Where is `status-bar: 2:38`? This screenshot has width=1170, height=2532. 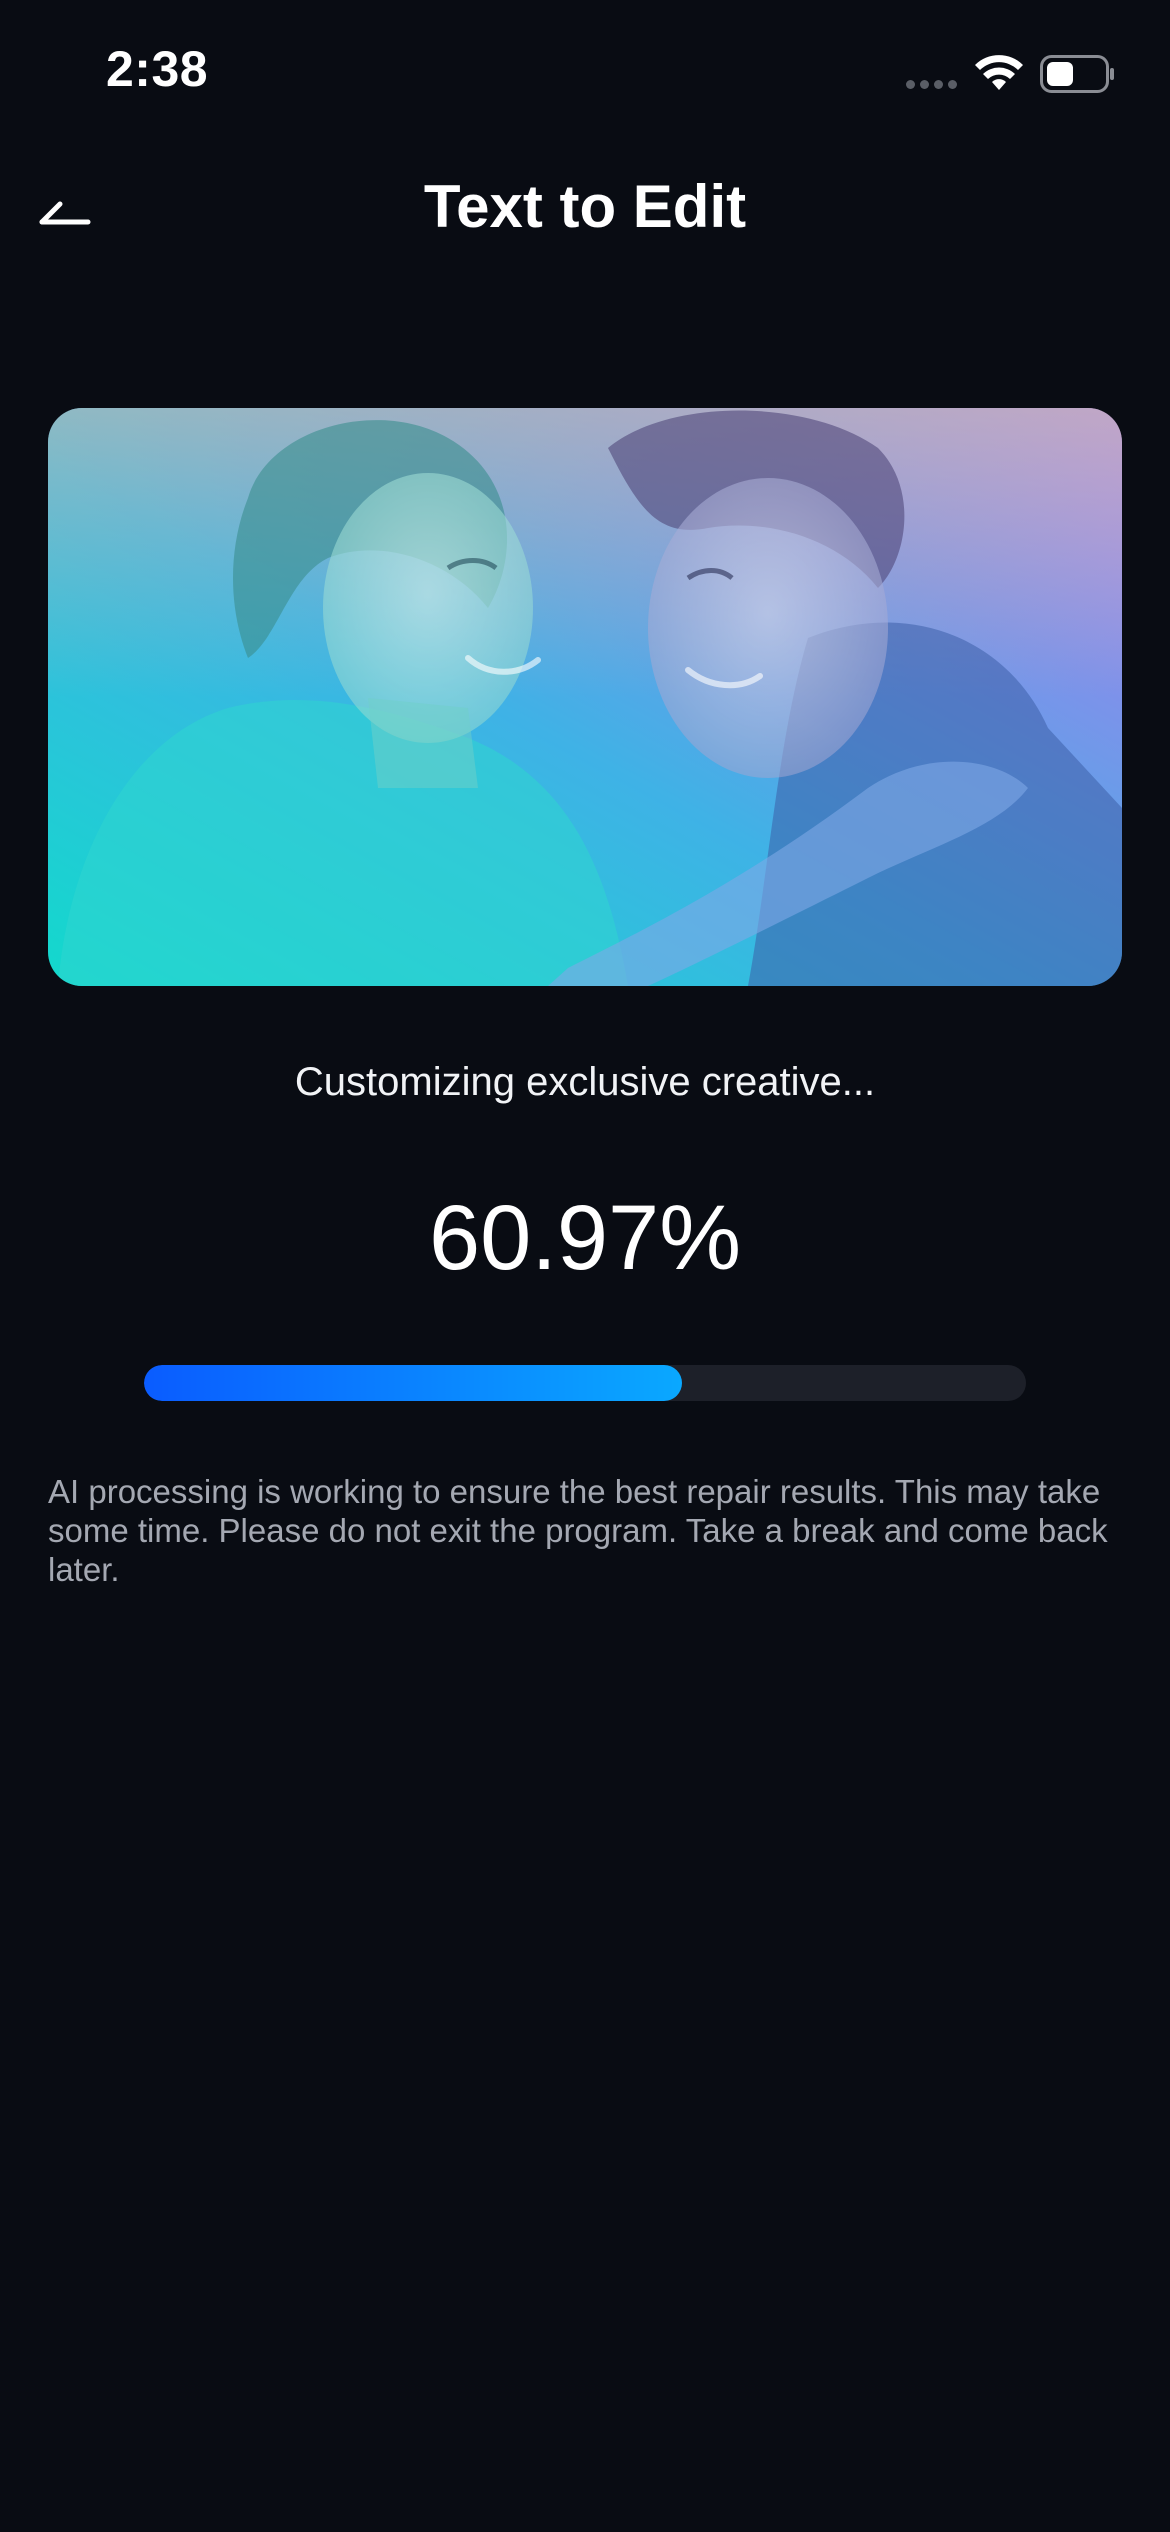
status-bar: 2:38 is located at coordinates (585, 75).